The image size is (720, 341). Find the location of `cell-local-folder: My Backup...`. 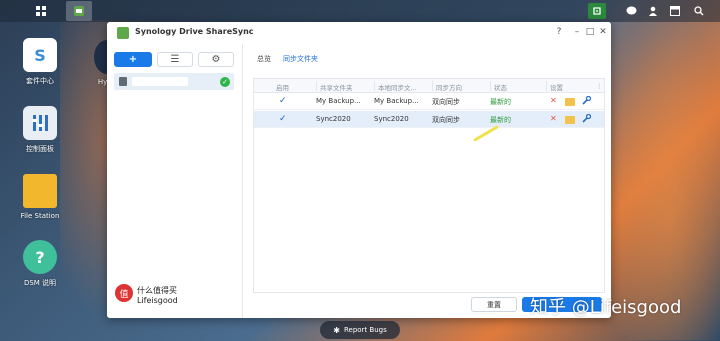

cell-local-folder: My Backup... is located at coordinates (396, 101).